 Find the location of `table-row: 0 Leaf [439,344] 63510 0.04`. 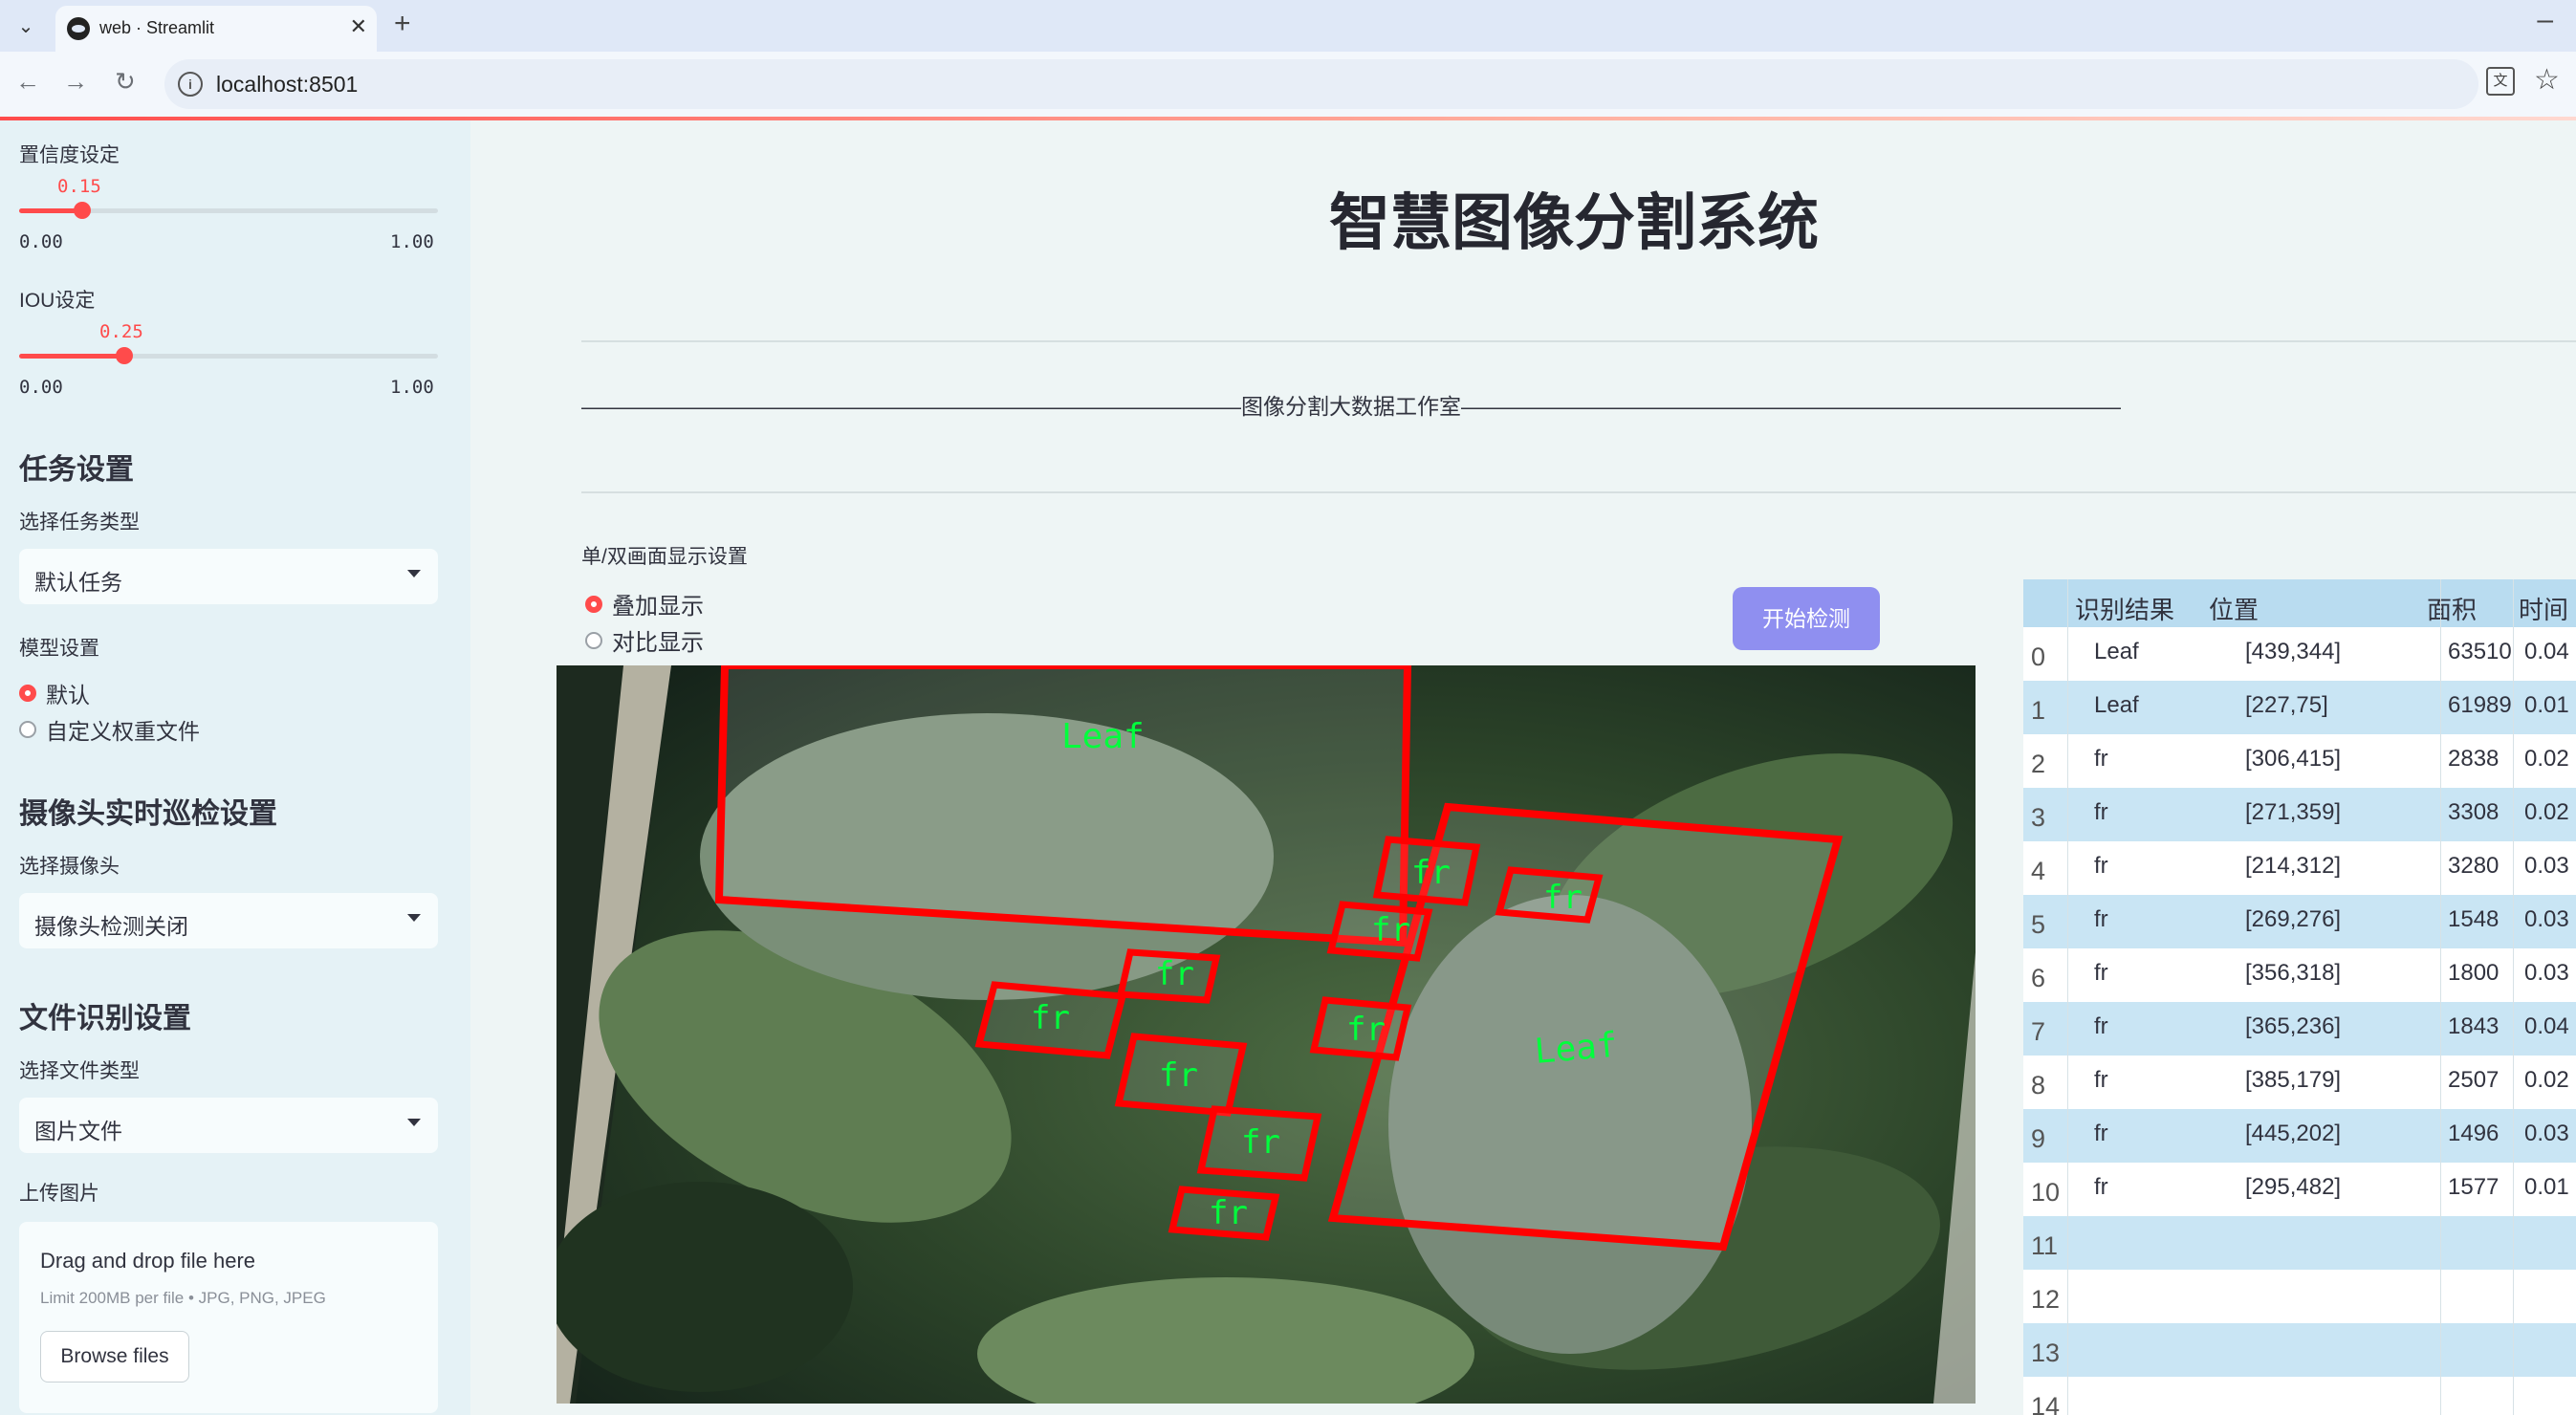

table-row: 0 Leaf [439,344] 63510 0.04 is located at coordinates (2299, 654).